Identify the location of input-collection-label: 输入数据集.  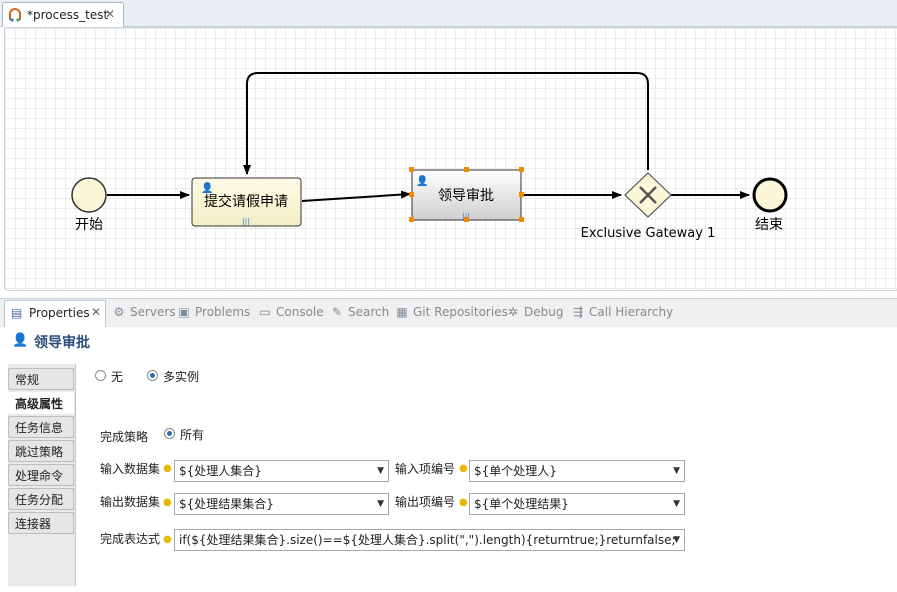
(130, 469).